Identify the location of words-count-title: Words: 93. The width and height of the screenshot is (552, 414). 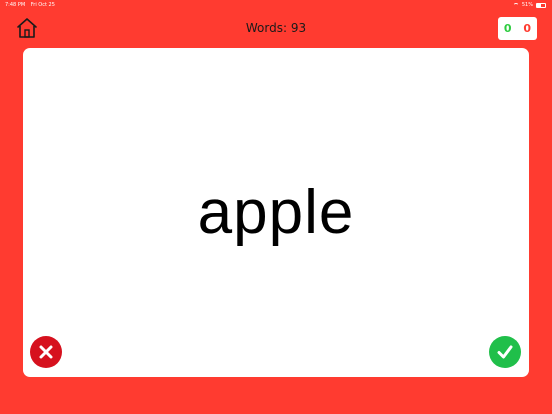
(276, 28).